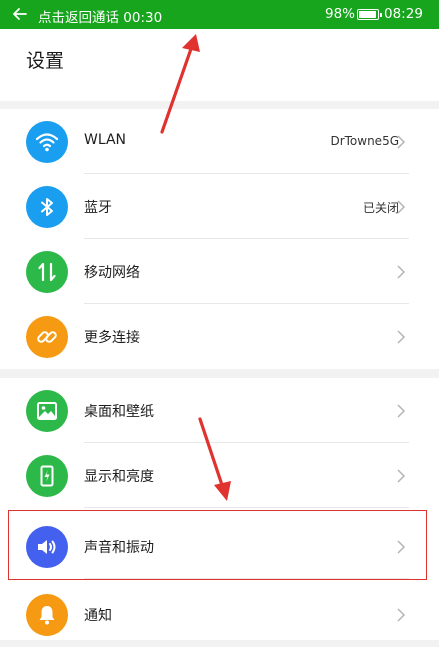 The image size is (439, 647). Describe the element at coordinates (219, 410) in the screenshot. I see `settings-item-wallpaper: 桌面和壁纸` at that location.